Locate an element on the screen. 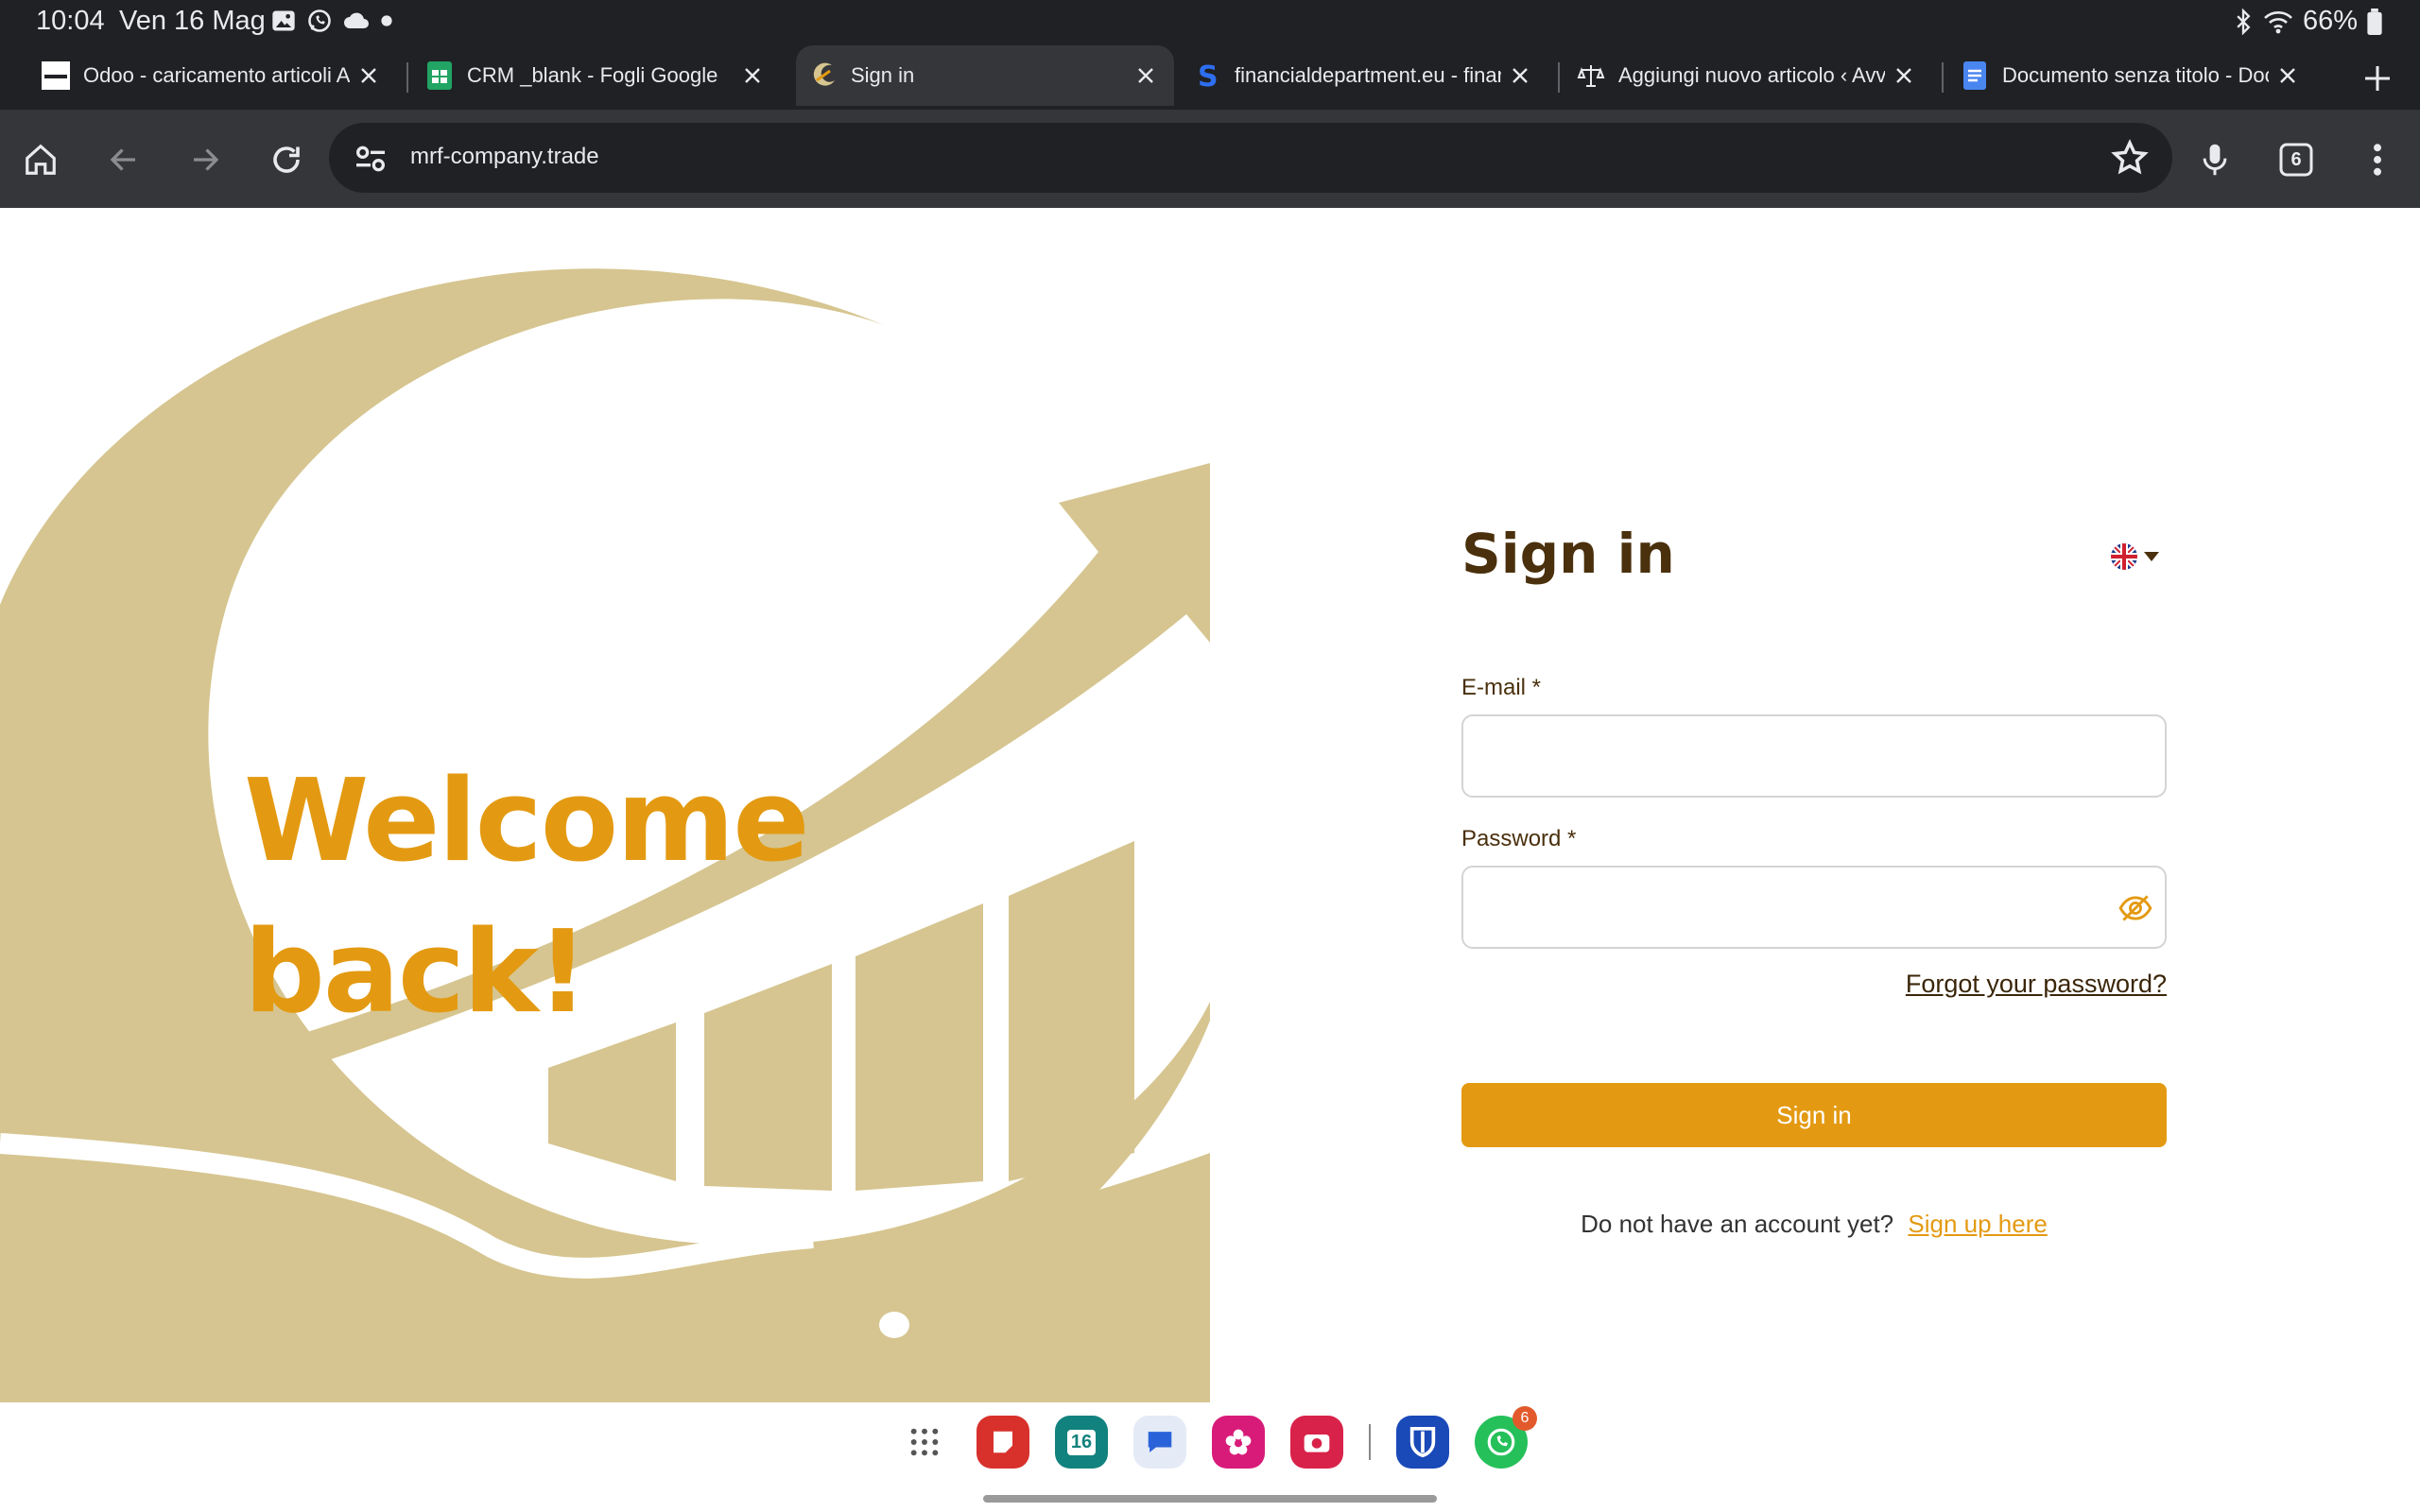 The height and width of the screenshot is (1512, 2420). dot-icon is located at coordinates (386, 20).